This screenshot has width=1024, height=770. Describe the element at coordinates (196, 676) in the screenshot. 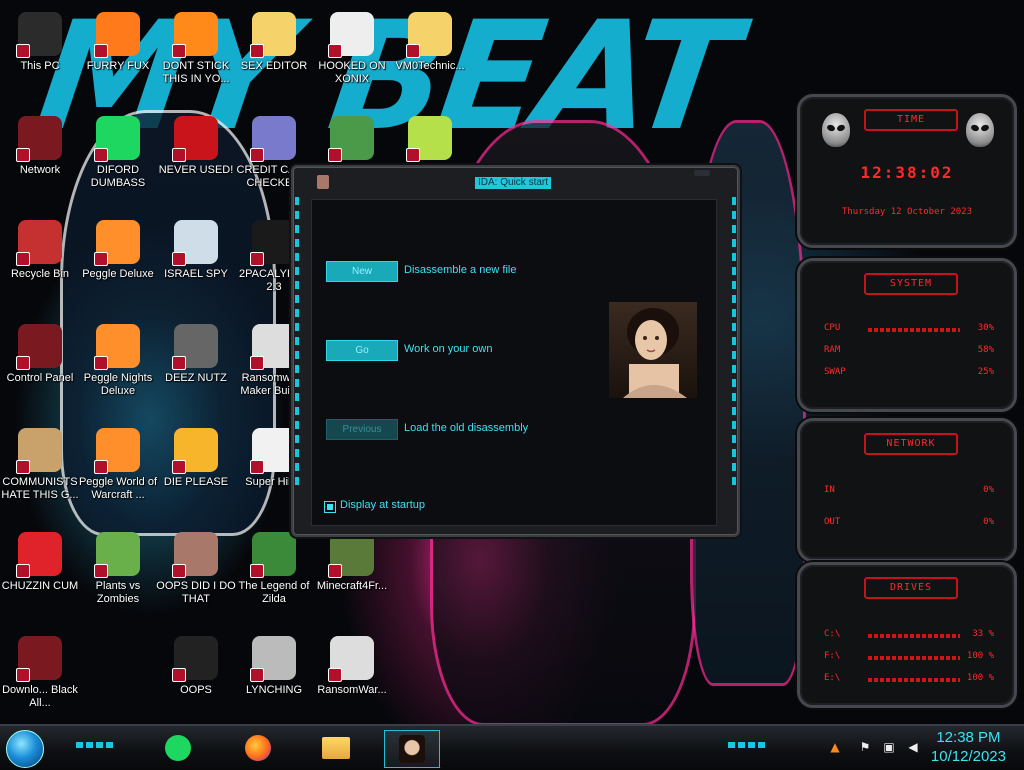

I see `desktop-icon: OOPS` at that location.